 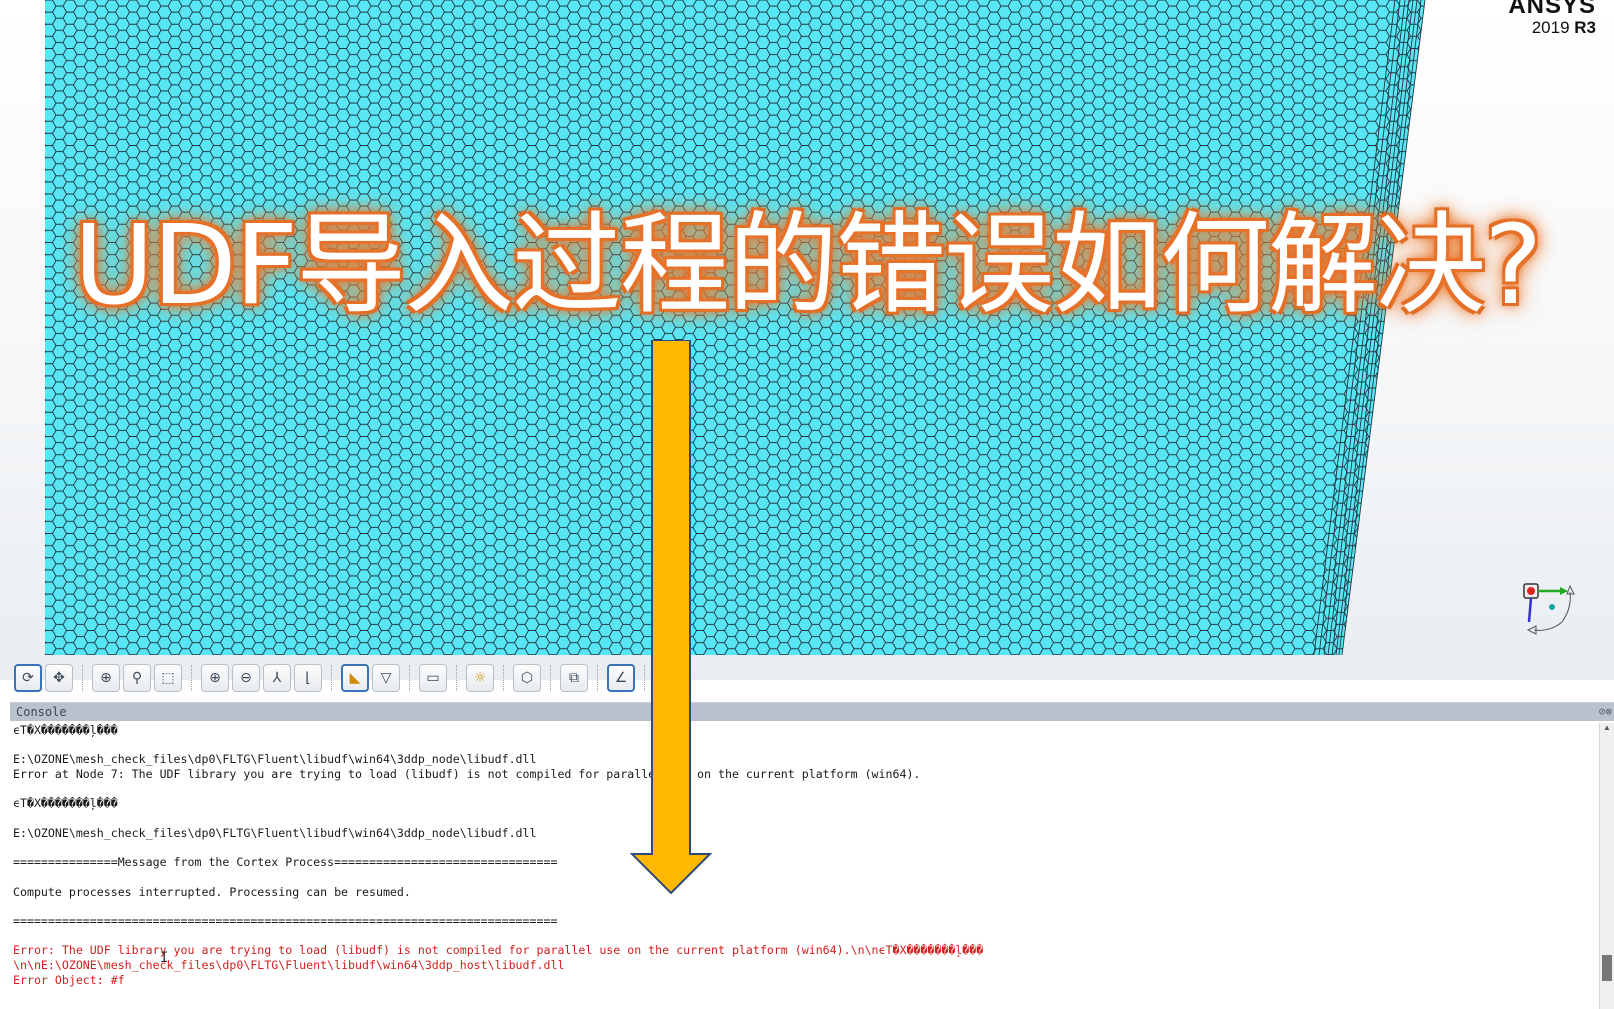 What do you see at coordinates (527, 678) in the screenshot?
I see `iso-view-icon: ⬡` at bounding box center [527, 678].